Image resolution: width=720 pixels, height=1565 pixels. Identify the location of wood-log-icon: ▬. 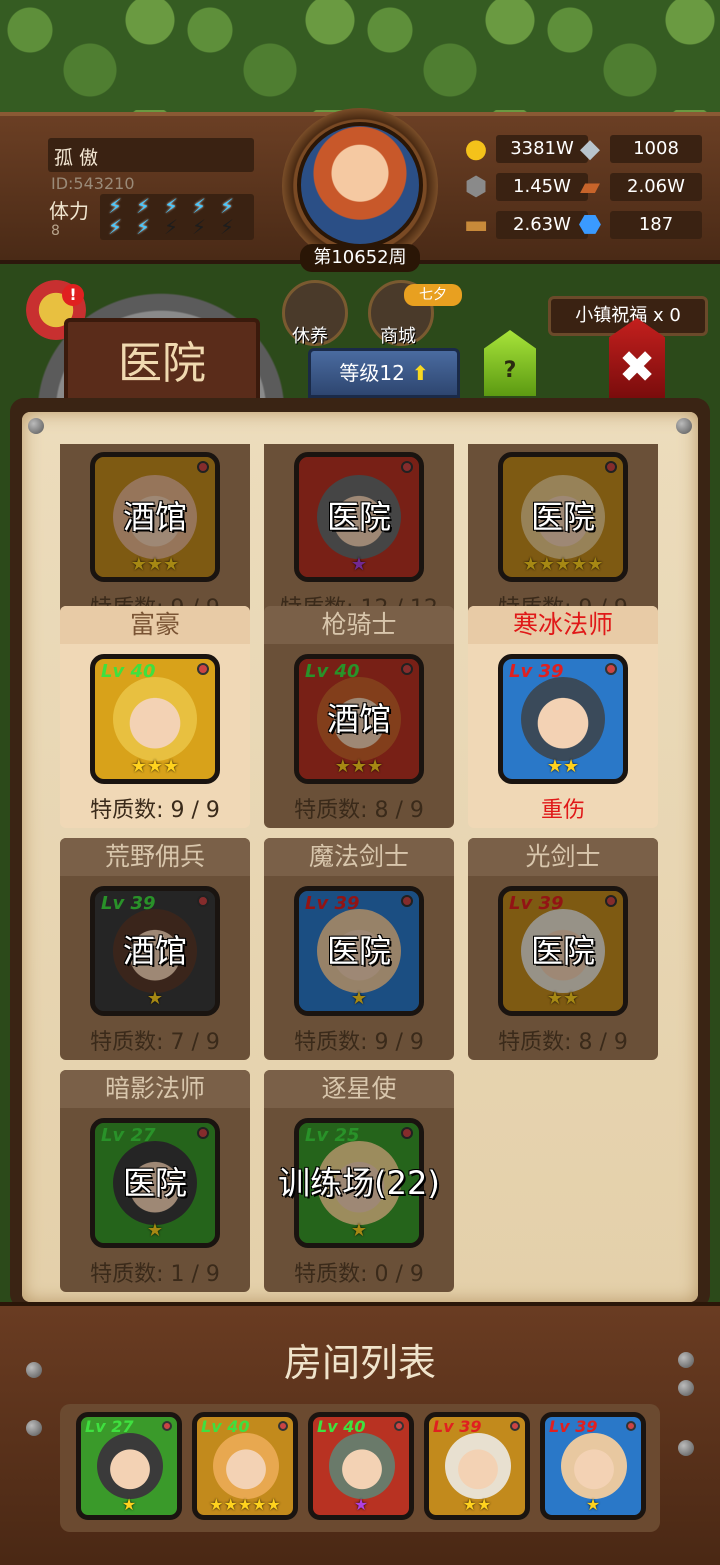
(476, 225).